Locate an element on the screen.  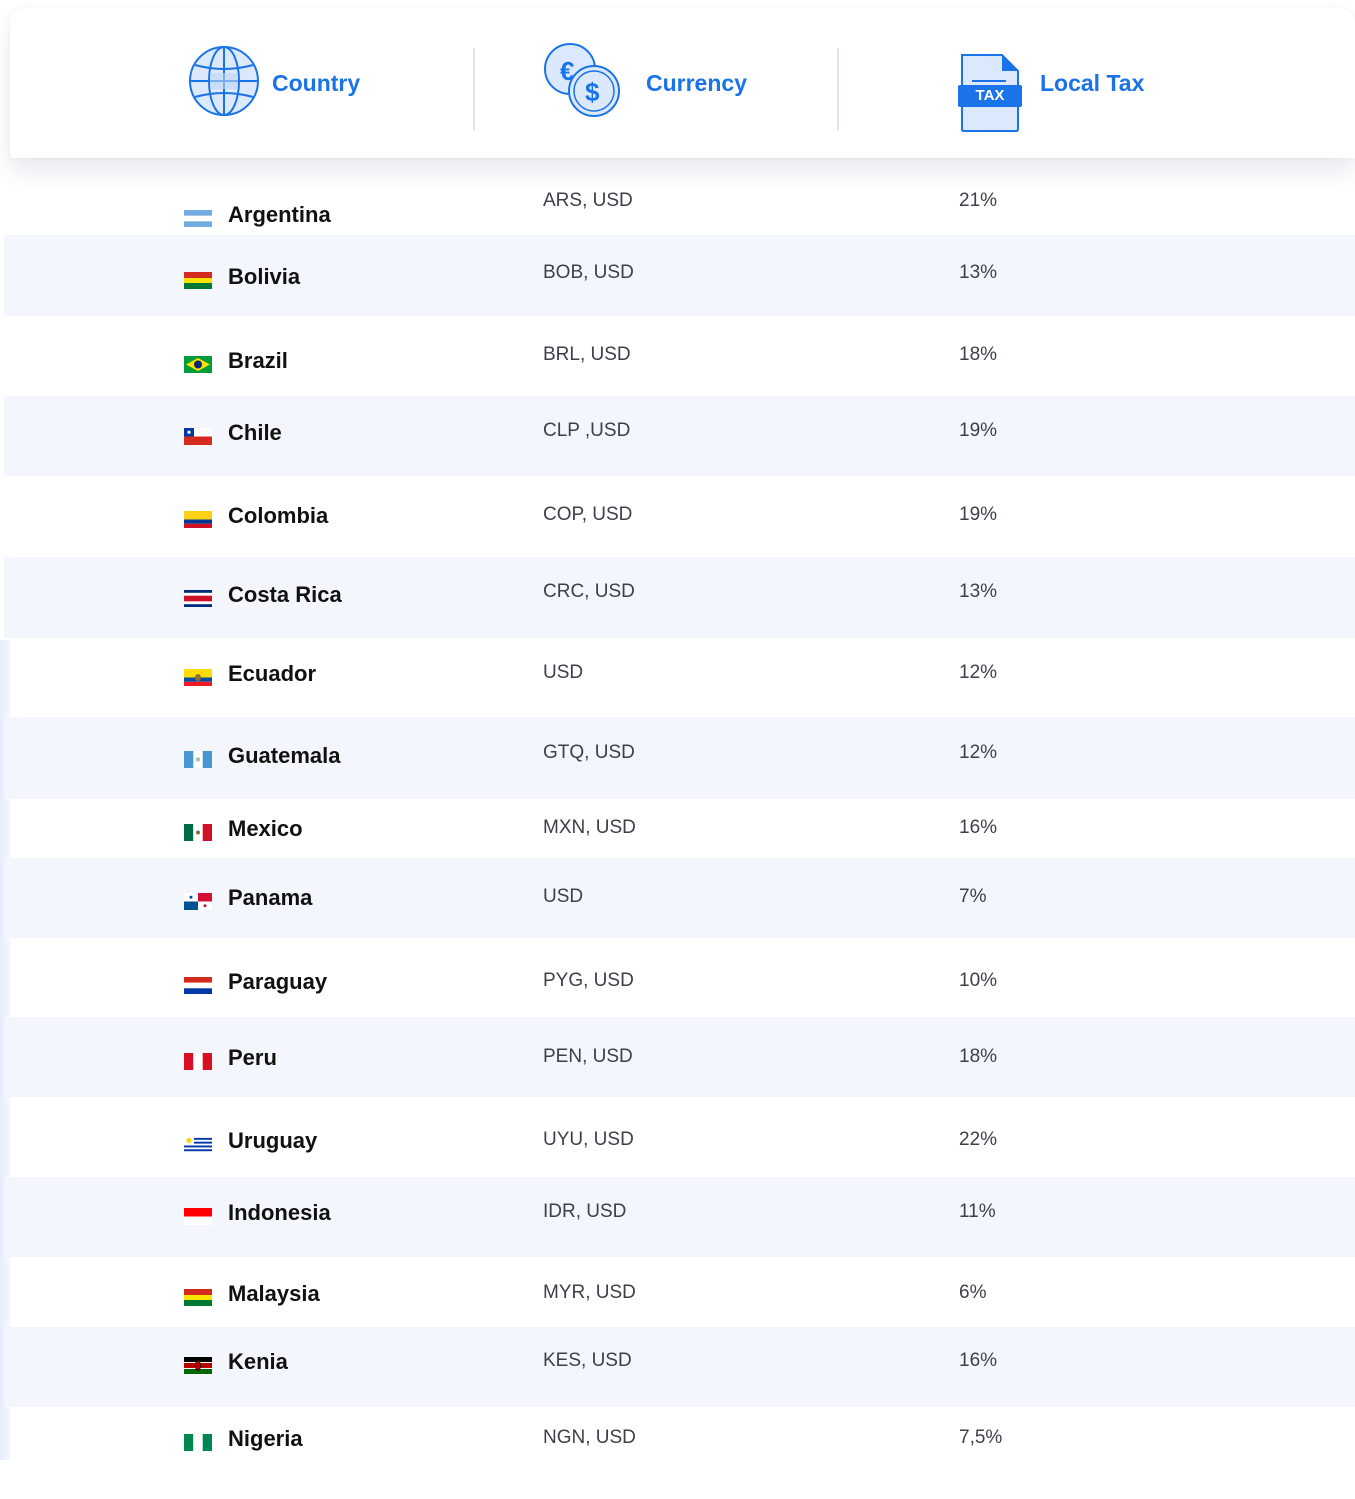
table-row: Kenia KES, USD 16% is located at coordinates (679, 1367).